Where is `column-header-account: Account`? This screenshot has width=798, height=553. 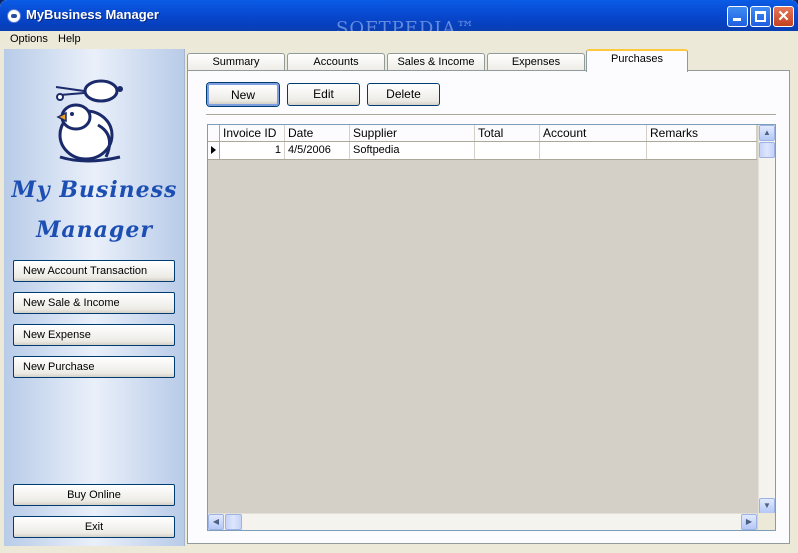
column-header-account: Account is located at coordinates (593, 133).